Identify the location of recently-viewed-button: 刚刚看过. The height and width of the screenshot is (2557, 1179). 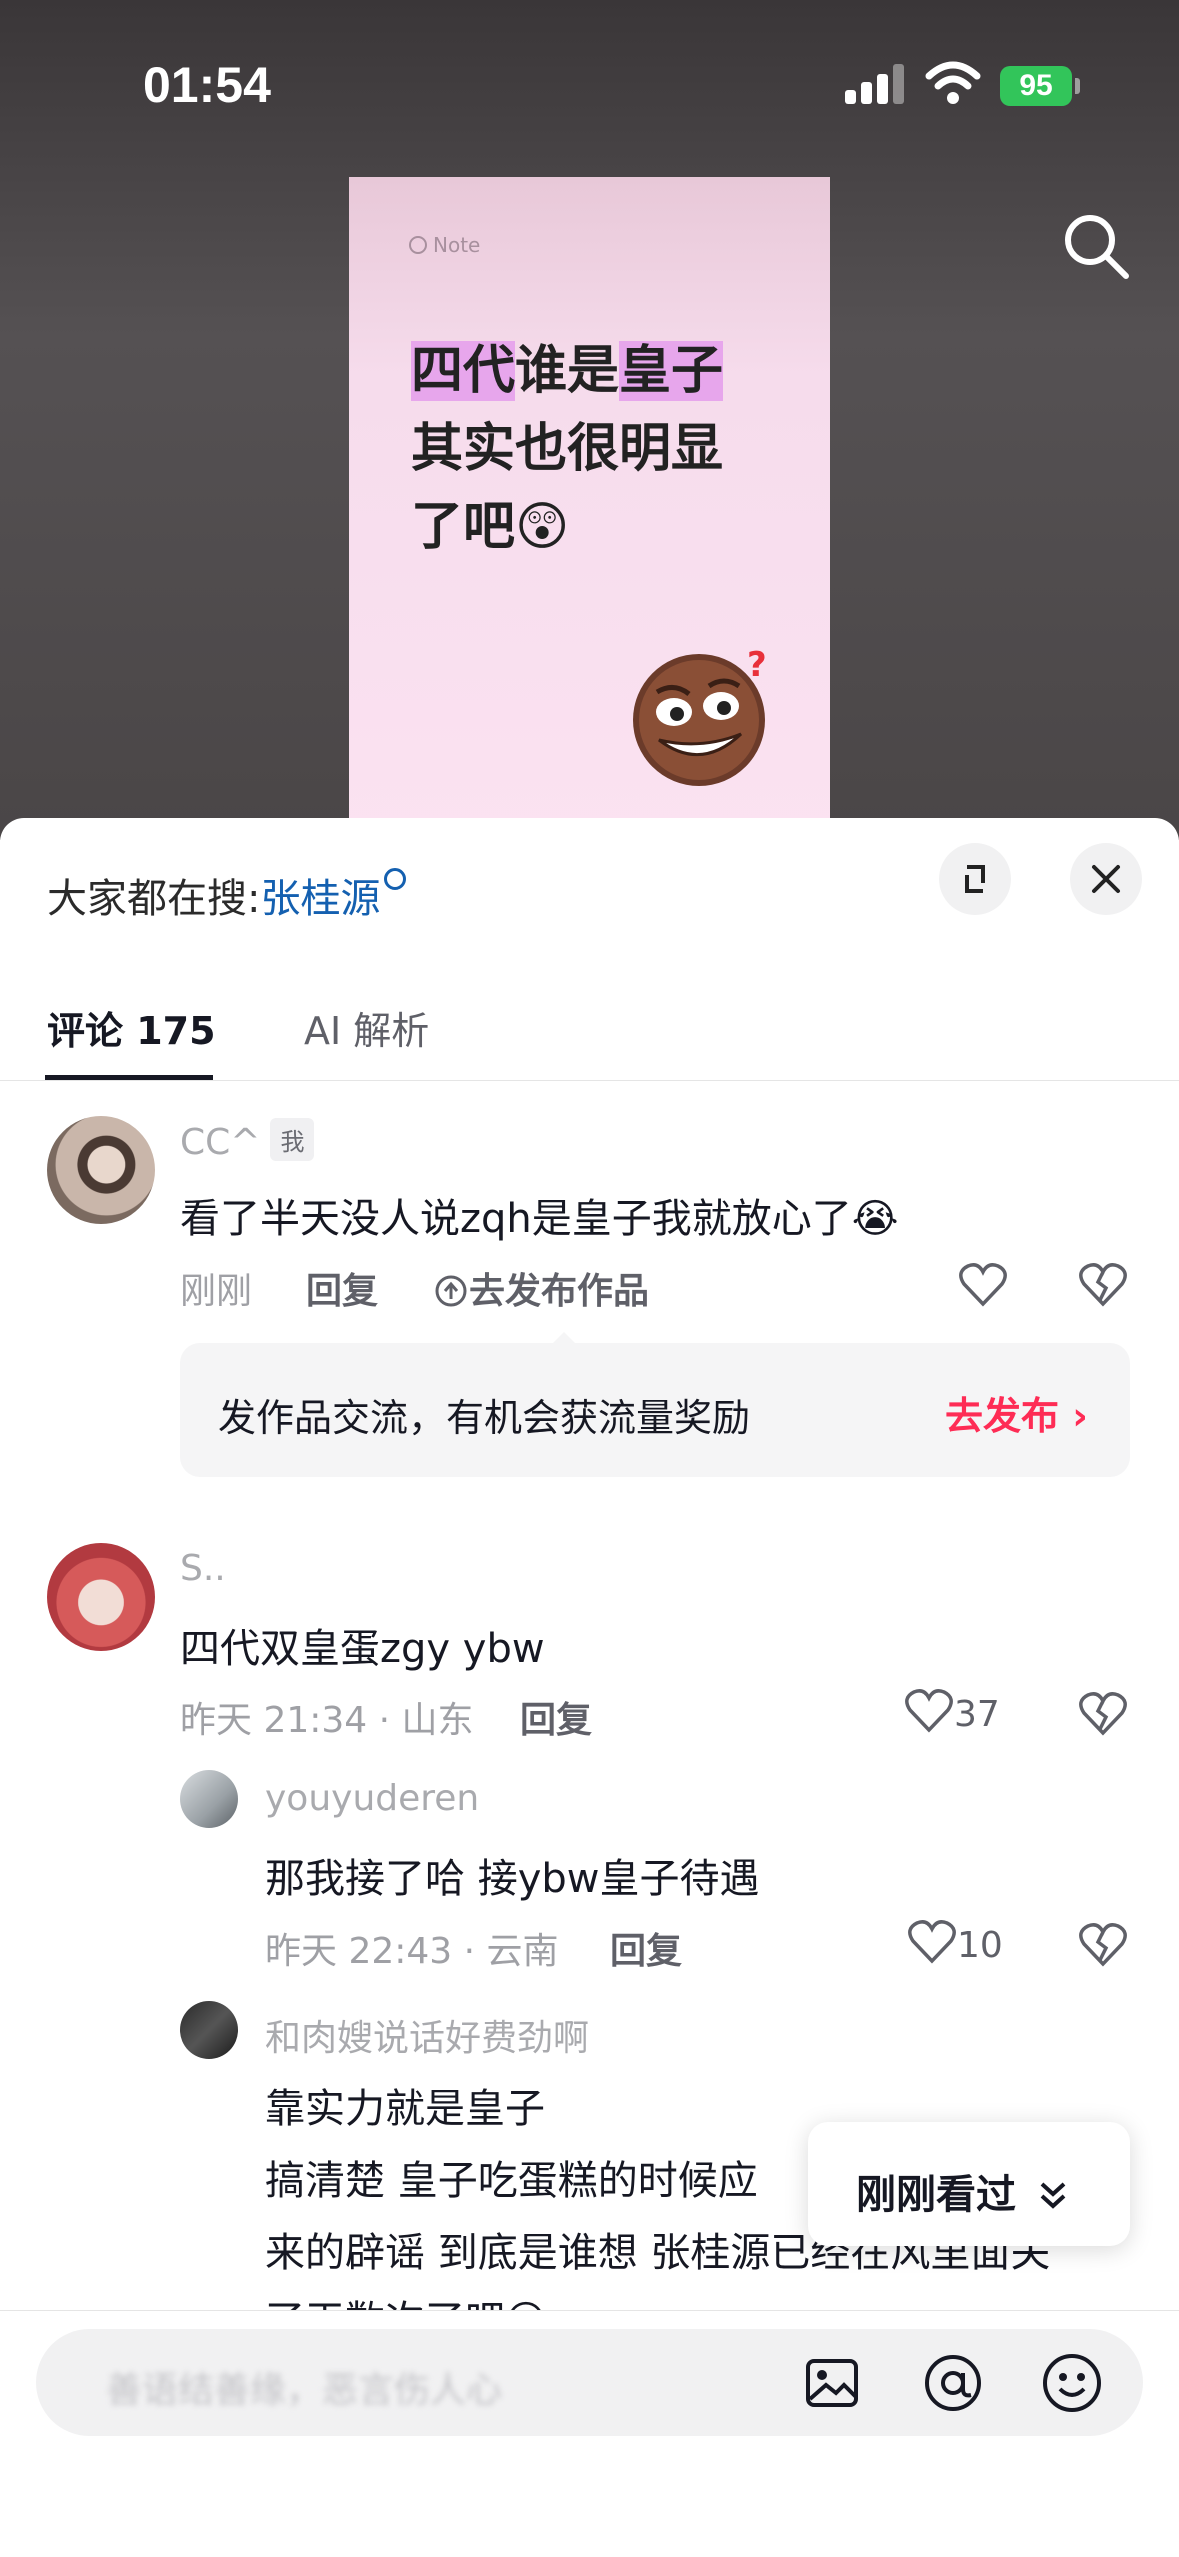
(969, 2184).